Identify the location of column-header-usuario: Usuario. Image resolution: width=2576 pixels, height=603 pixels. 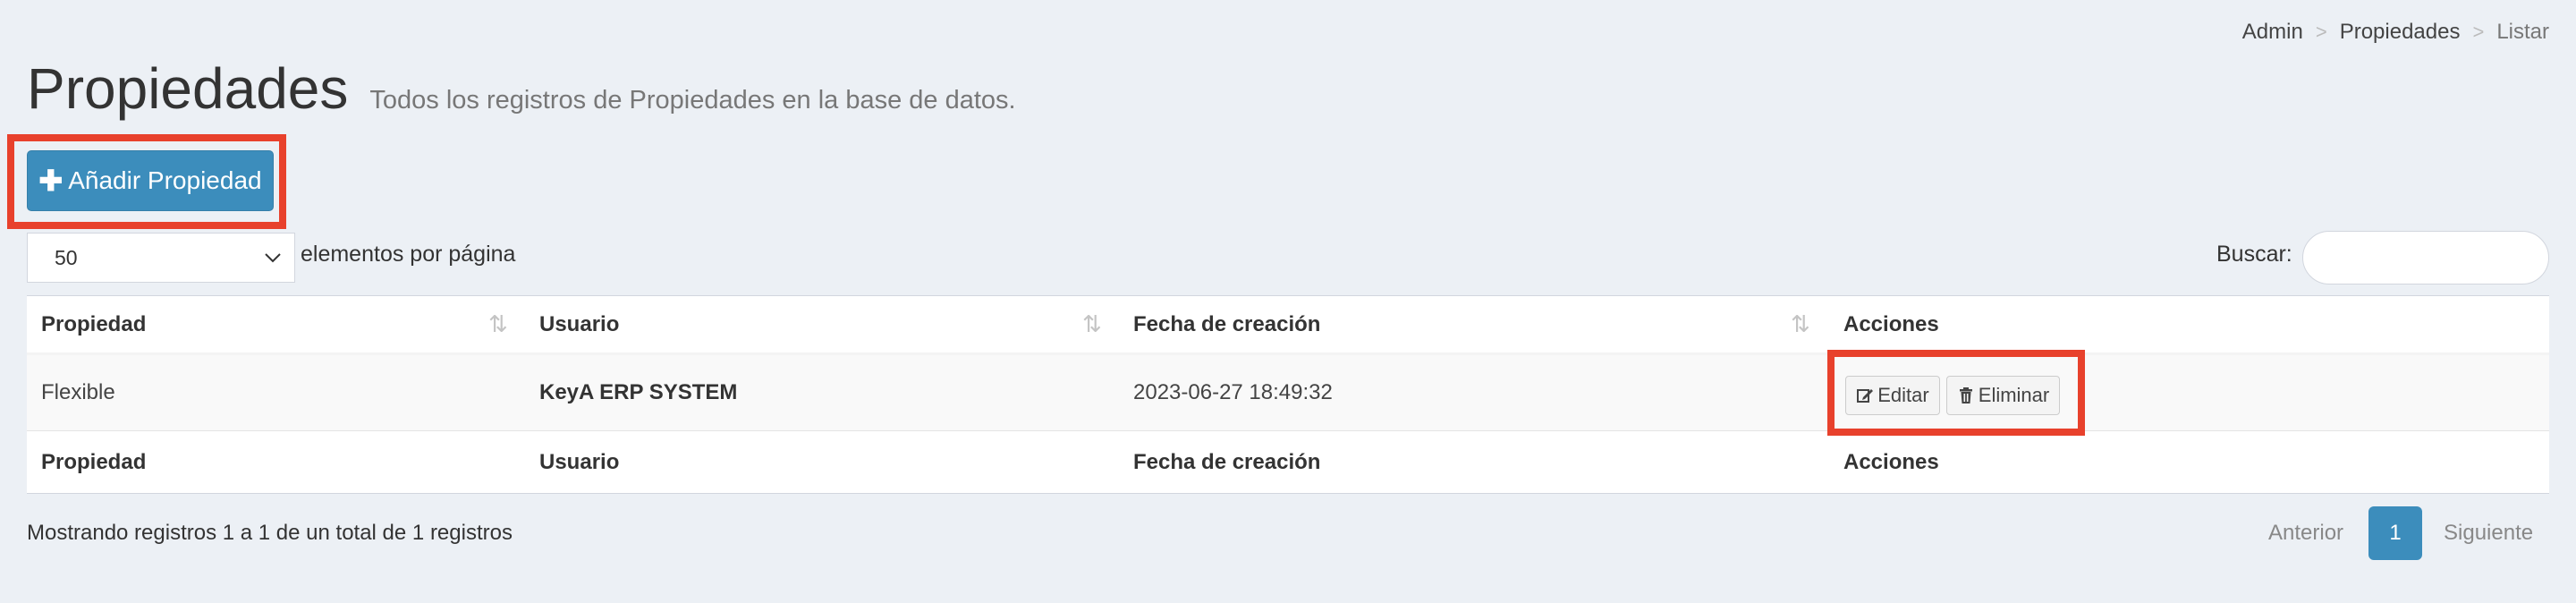
(579, 324).